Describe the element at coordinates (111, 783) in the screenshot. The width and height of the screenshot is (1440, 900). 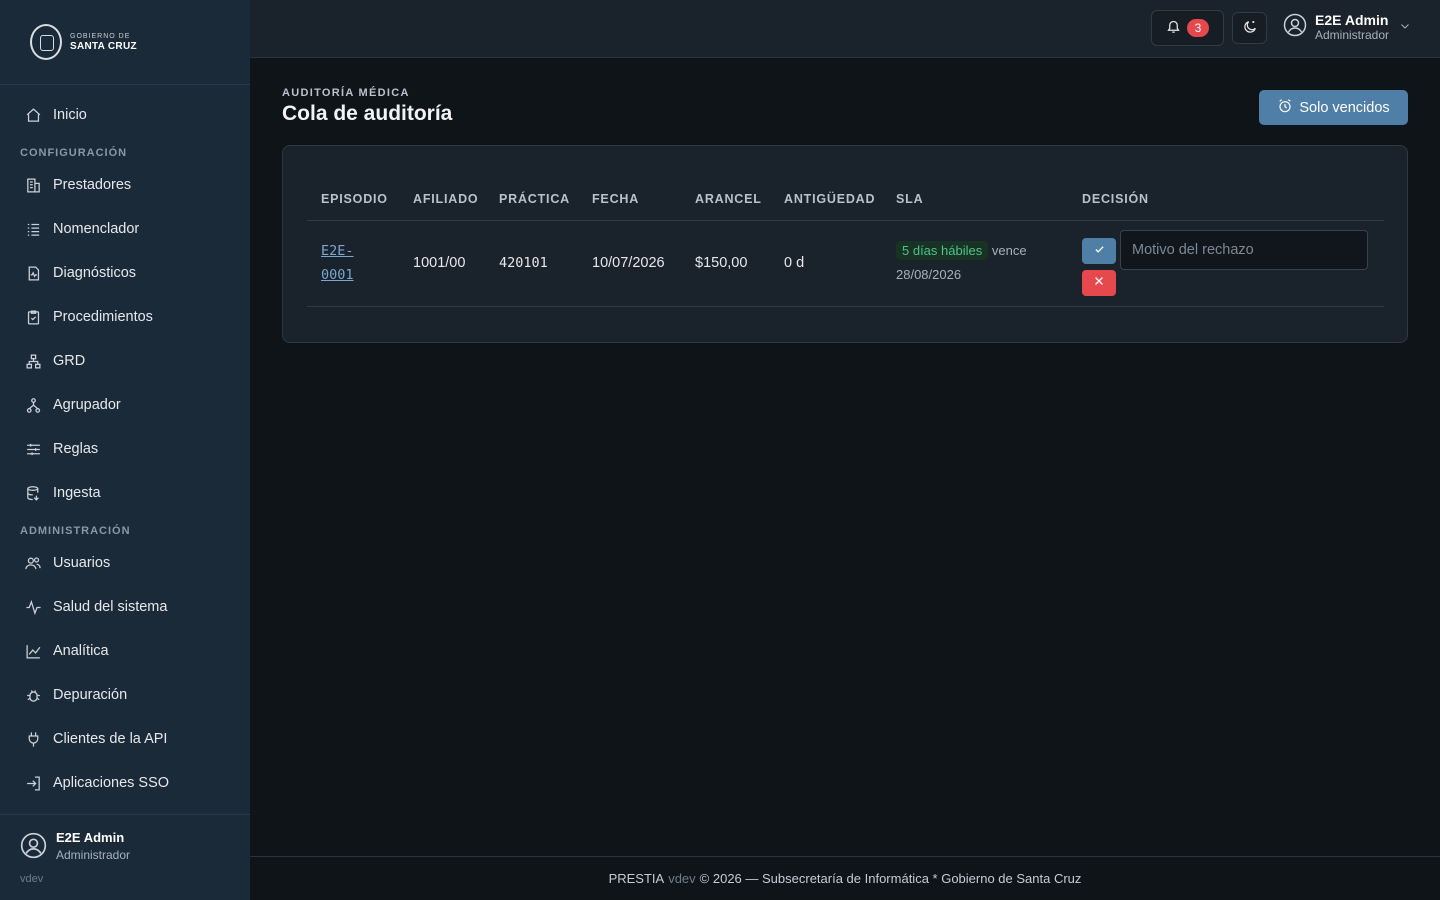
I see `sidebar-item-label: Aplicaciones SSO` at that location.